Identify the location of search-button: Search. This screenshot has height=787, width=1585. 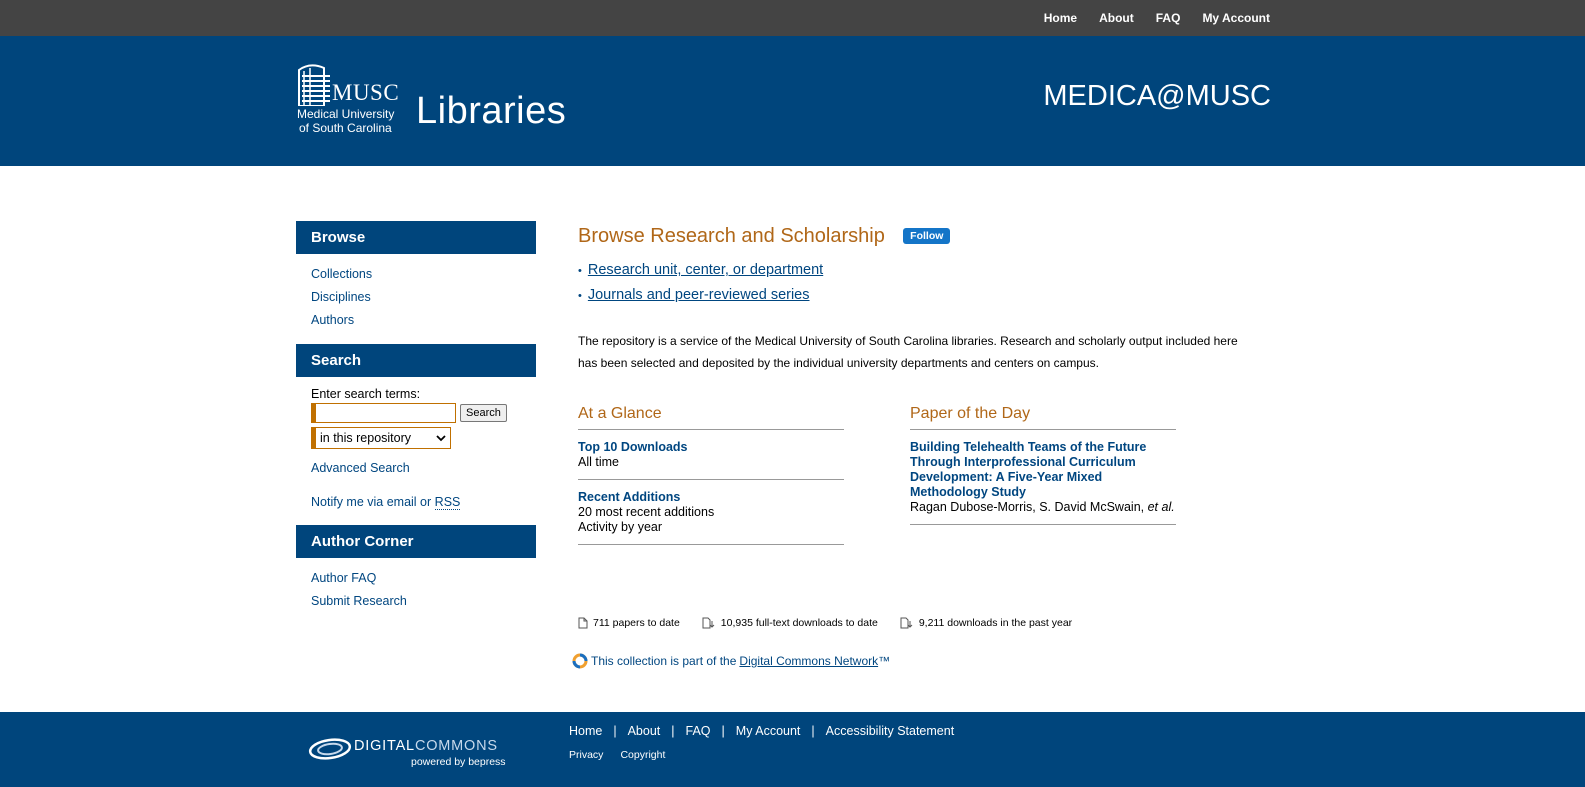
(483, 413).